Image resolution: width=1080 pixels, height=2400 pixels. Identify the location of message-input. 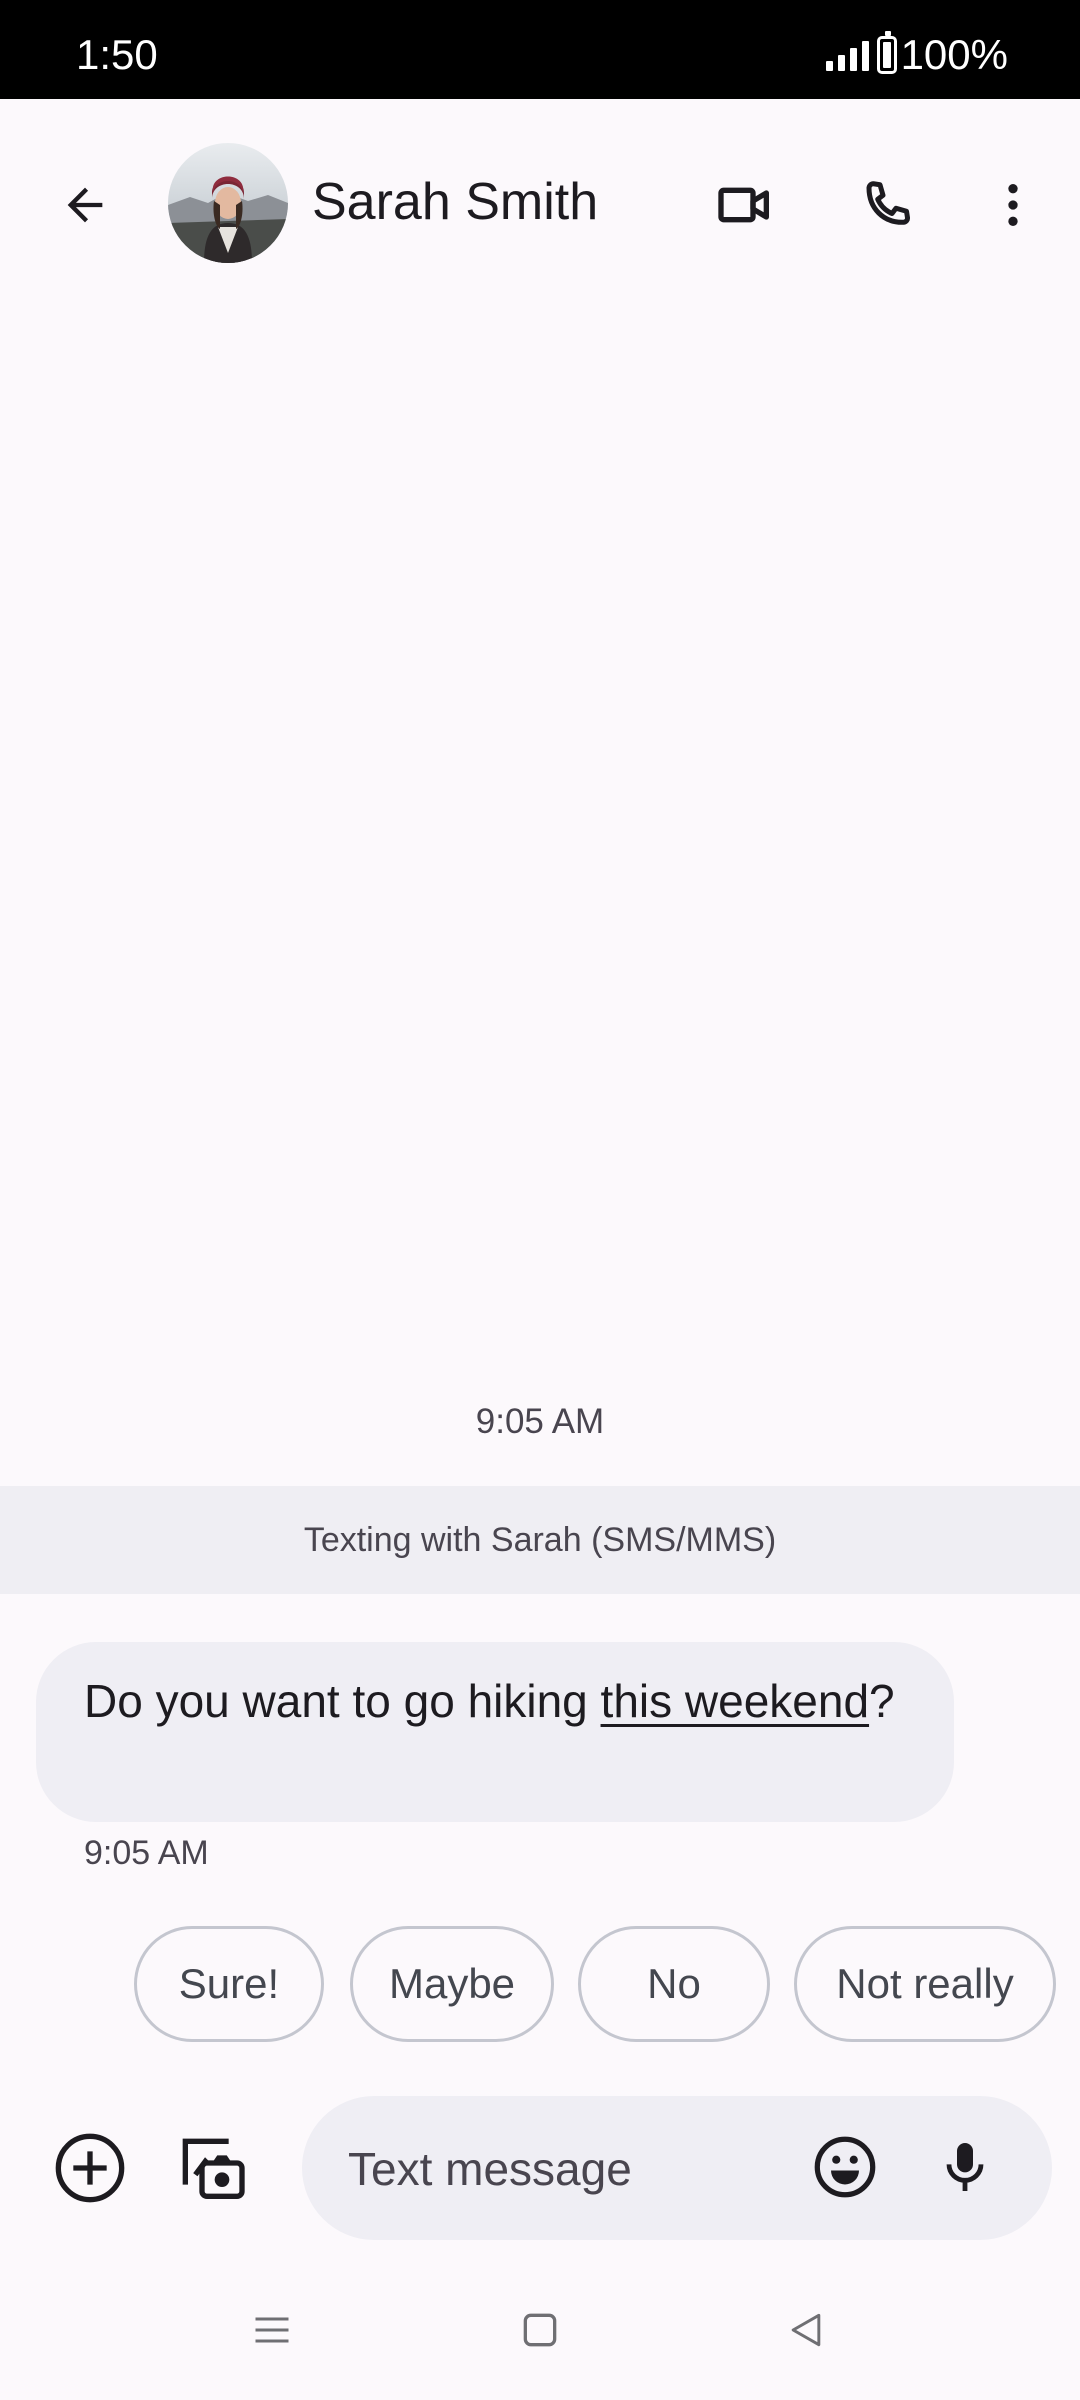
(568, 2169).